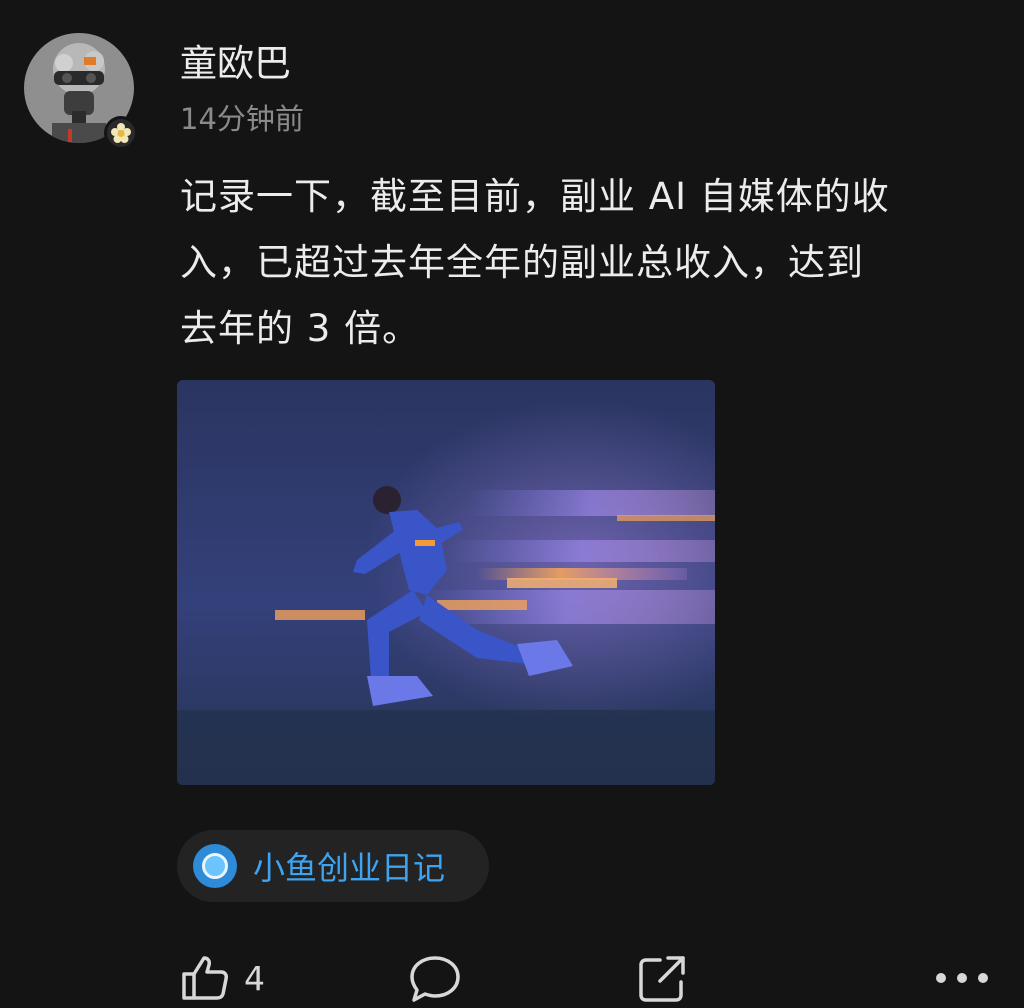 The height and width of the screenshot is (1008, 1024). I want to click on comment-bubble-icon, so click(435, 979).